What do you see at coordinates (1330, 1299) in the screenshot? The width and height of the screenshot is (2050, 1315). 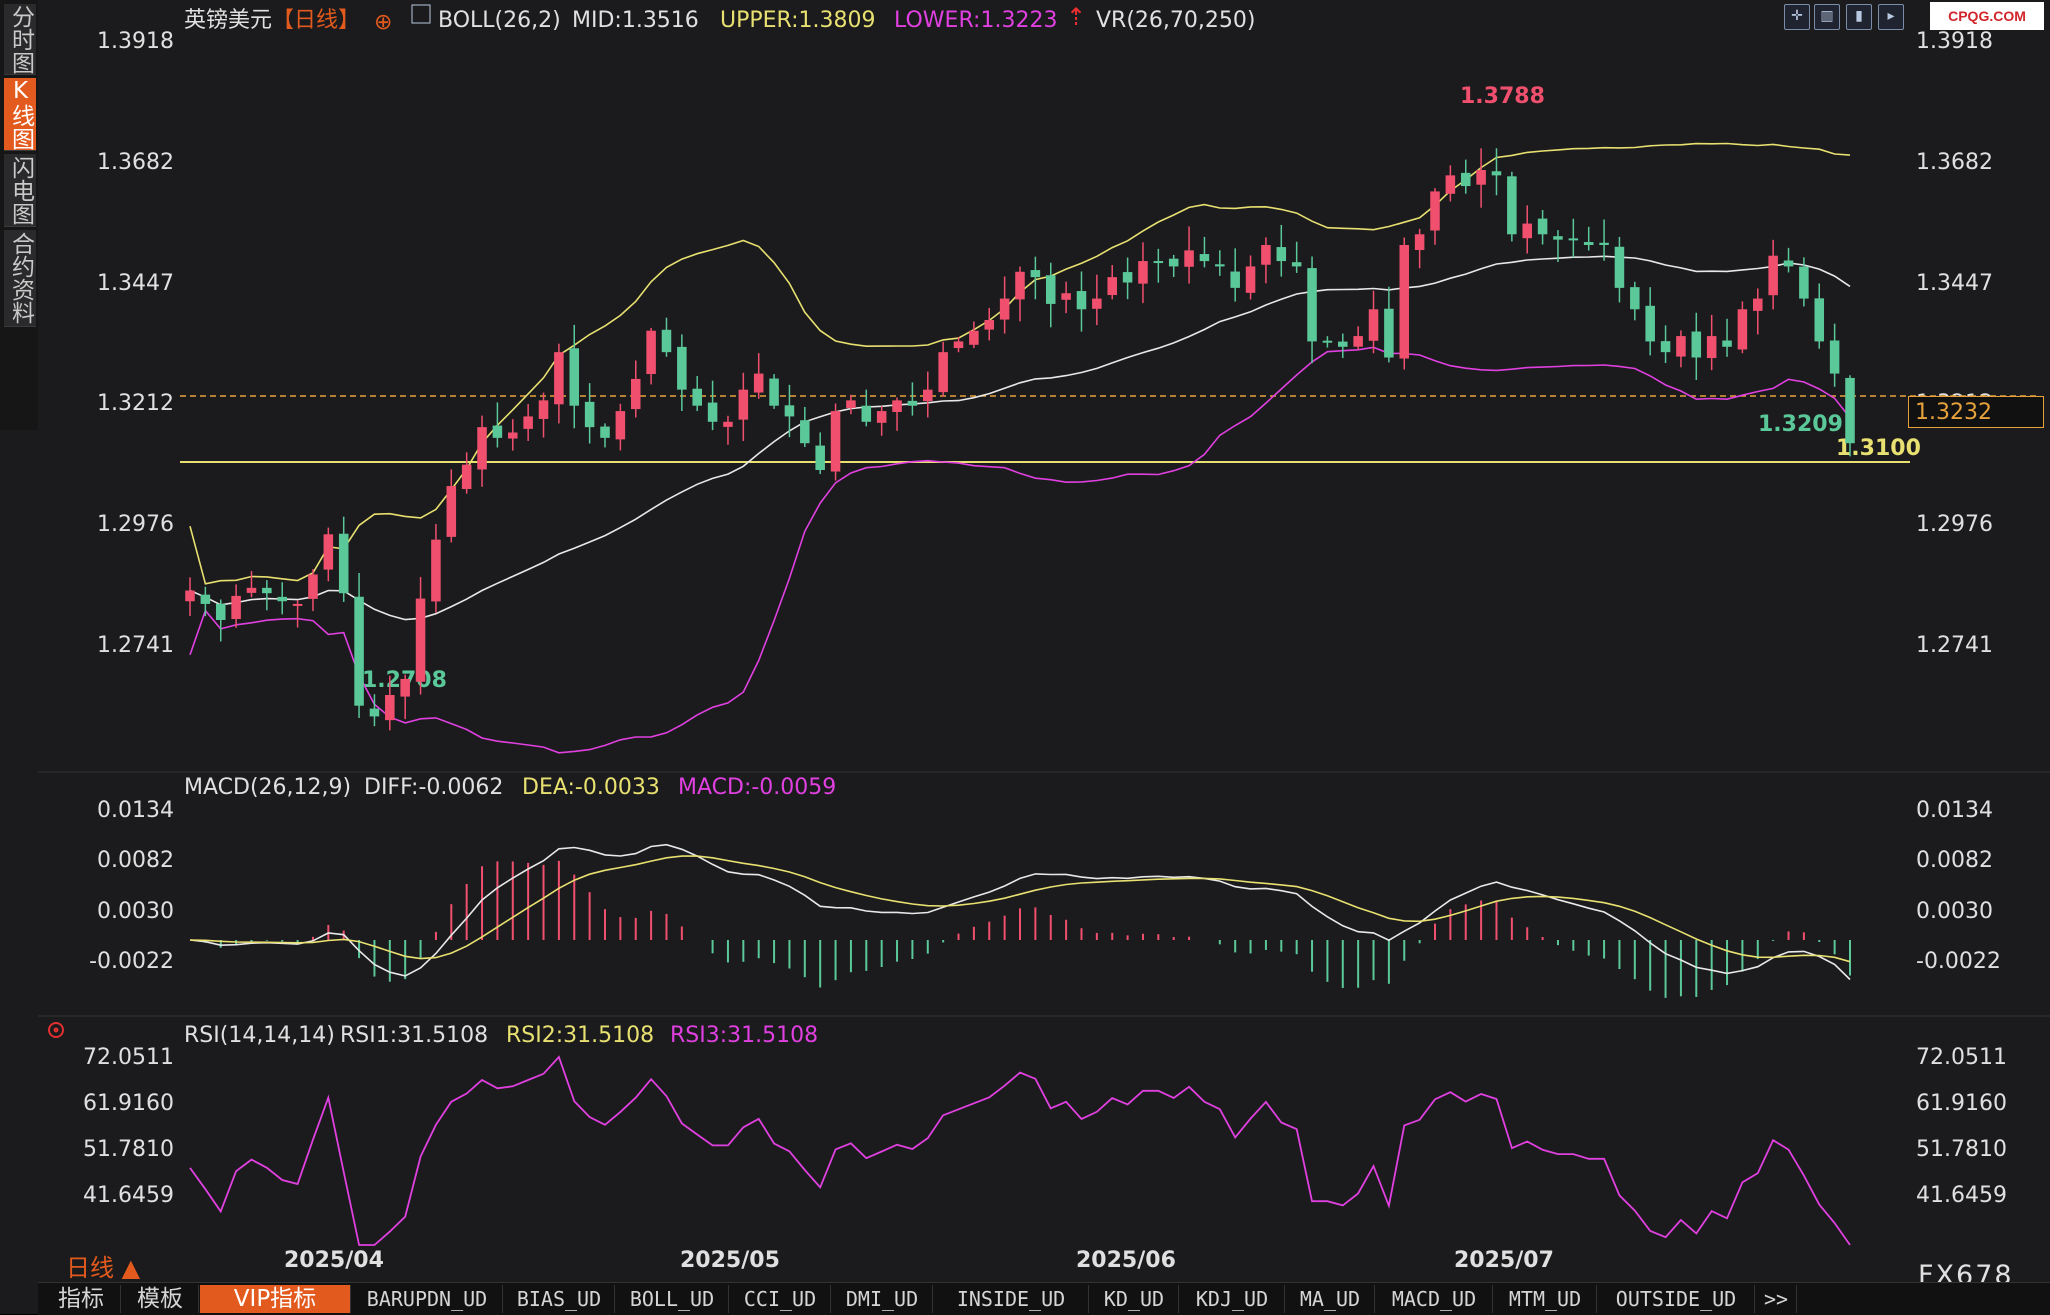 I see `tab-ma: MA_UD` at bounding box center [1330, 1299].